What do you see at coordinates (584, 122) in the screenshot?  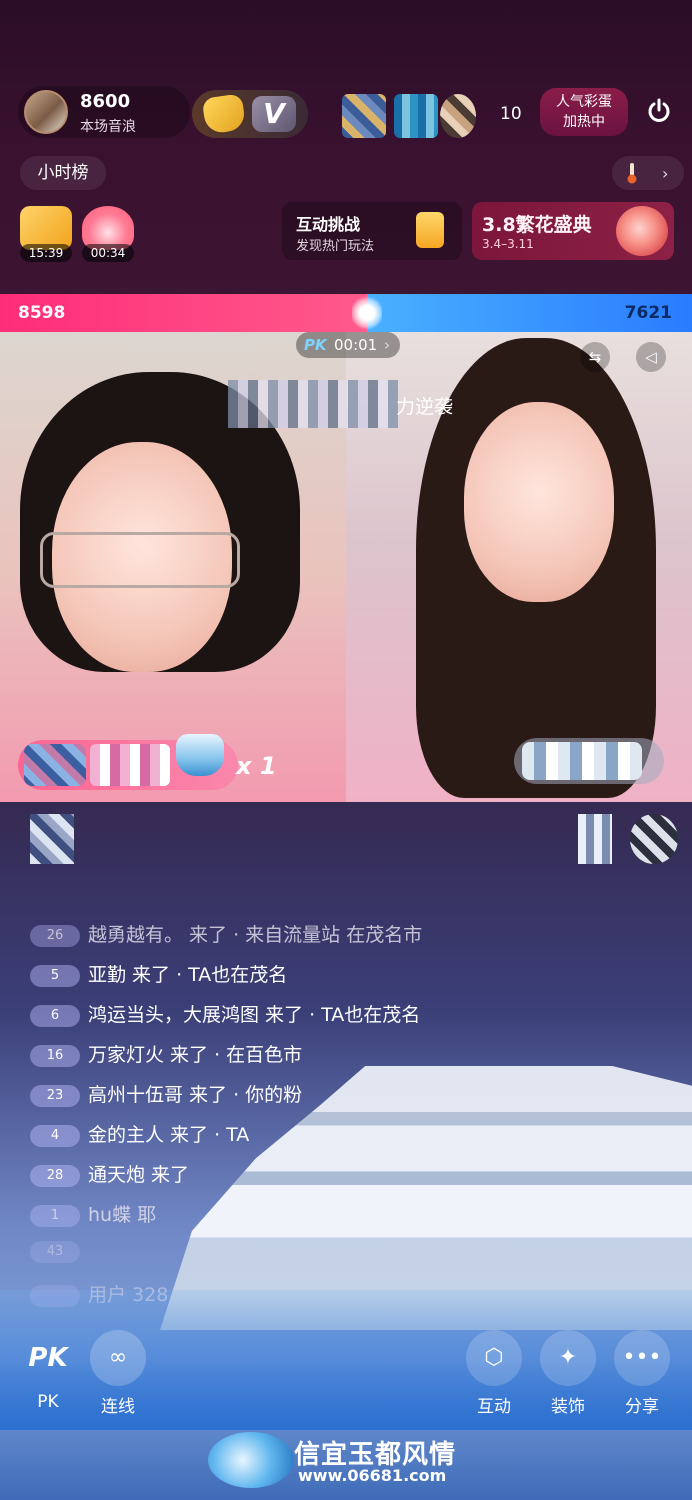 I see `popularity-line2: 加热中` at bounding box center [584, 122].